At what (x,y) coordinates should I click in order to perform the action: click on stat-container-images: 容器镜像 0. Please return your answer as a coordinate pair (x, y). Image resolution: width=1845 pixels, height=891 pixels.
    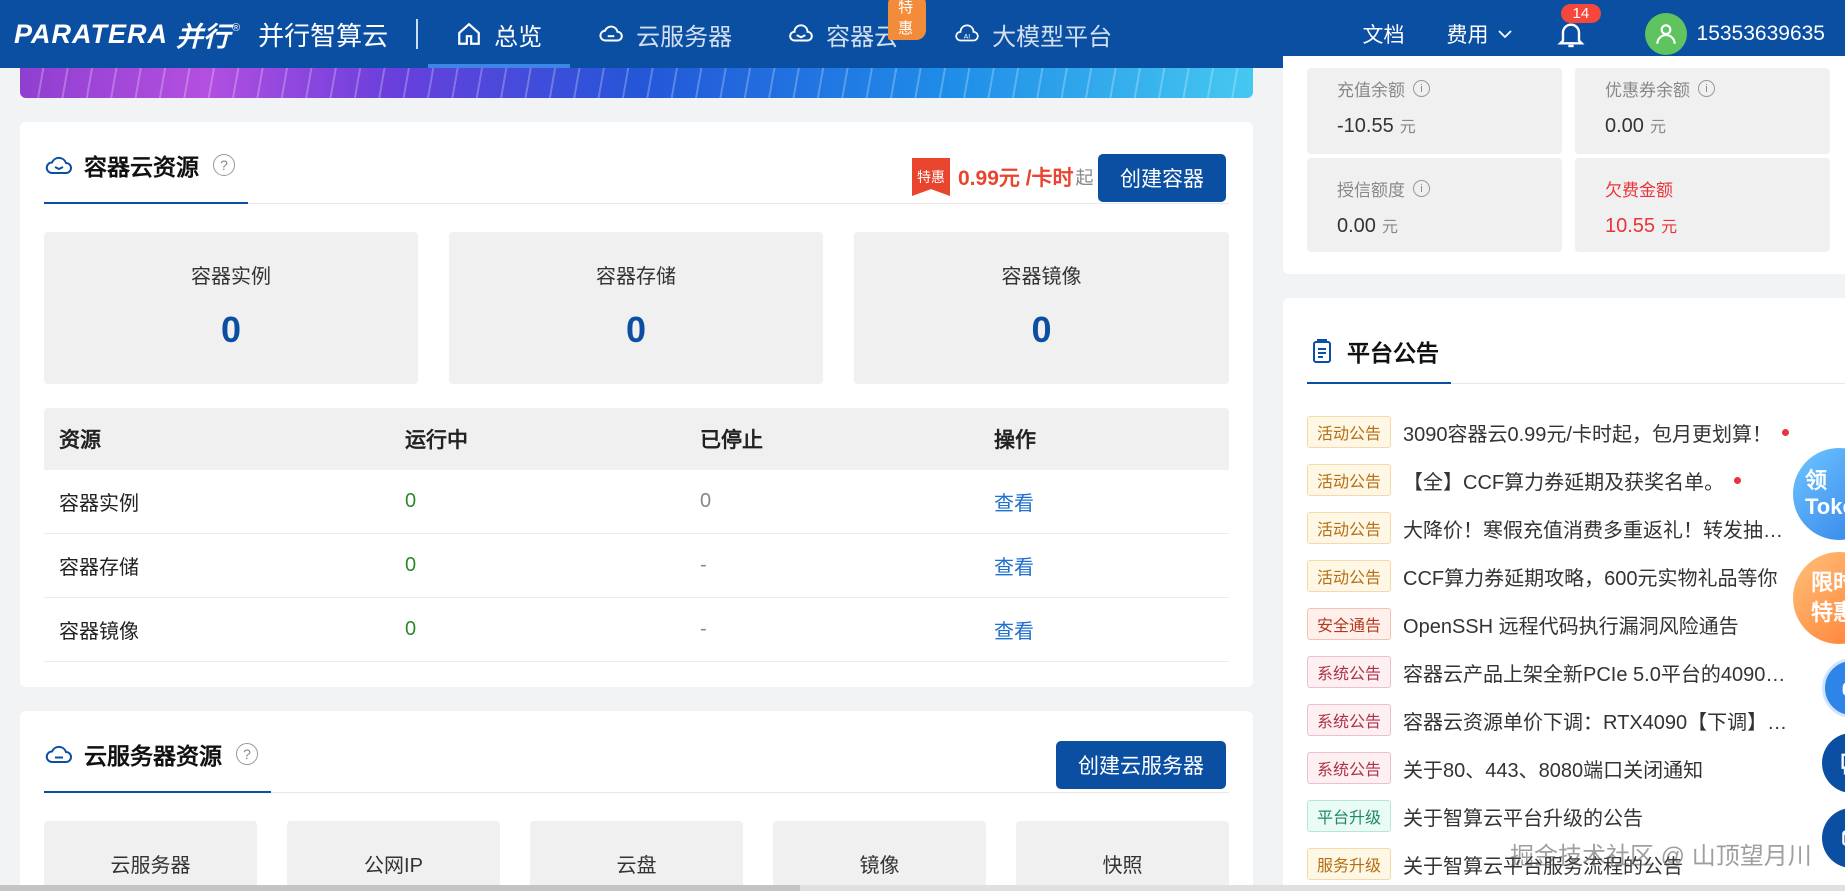
    Looking at the image, I should click on (1041, 308).